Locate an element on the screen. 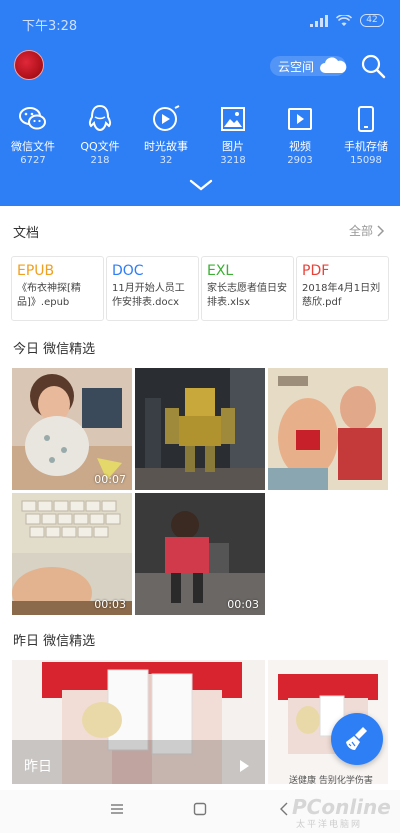 The width and height of the screenshot is (400, 833). view-all-label: 全部 is located at coordinates (361, 231).